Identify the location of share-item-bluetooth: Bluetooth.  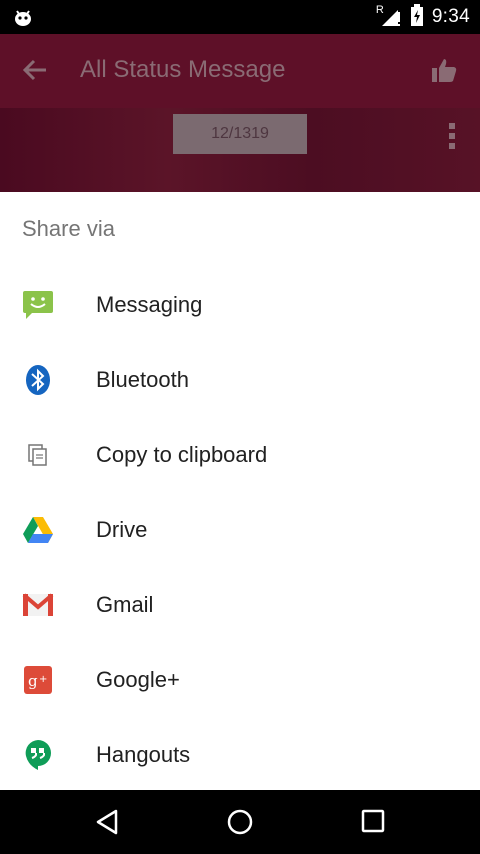
(240, 379).